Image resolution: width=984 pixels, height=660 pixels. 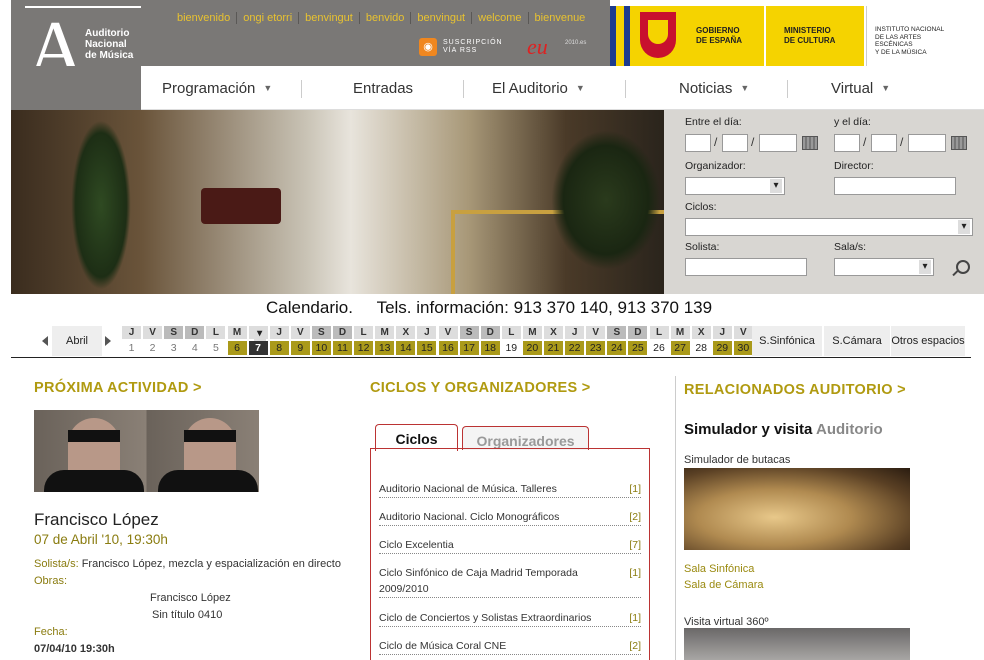 I want to click on calendar-day: J 29, so click(x=722, y=341).